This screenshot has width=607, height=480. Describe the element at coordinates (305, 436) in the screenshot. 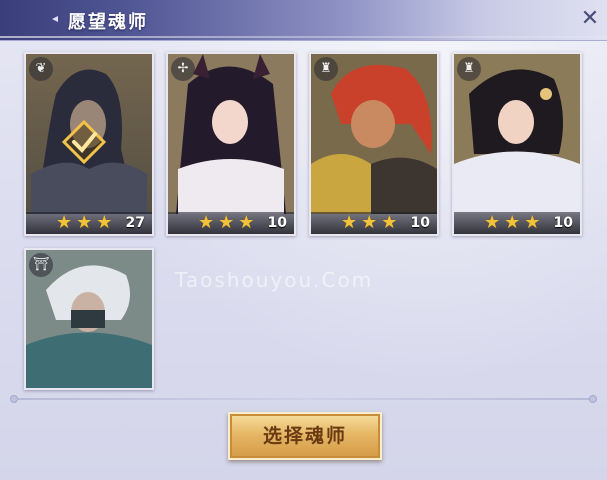

I see `select-soul-master-button: 选择魂师` at that location.